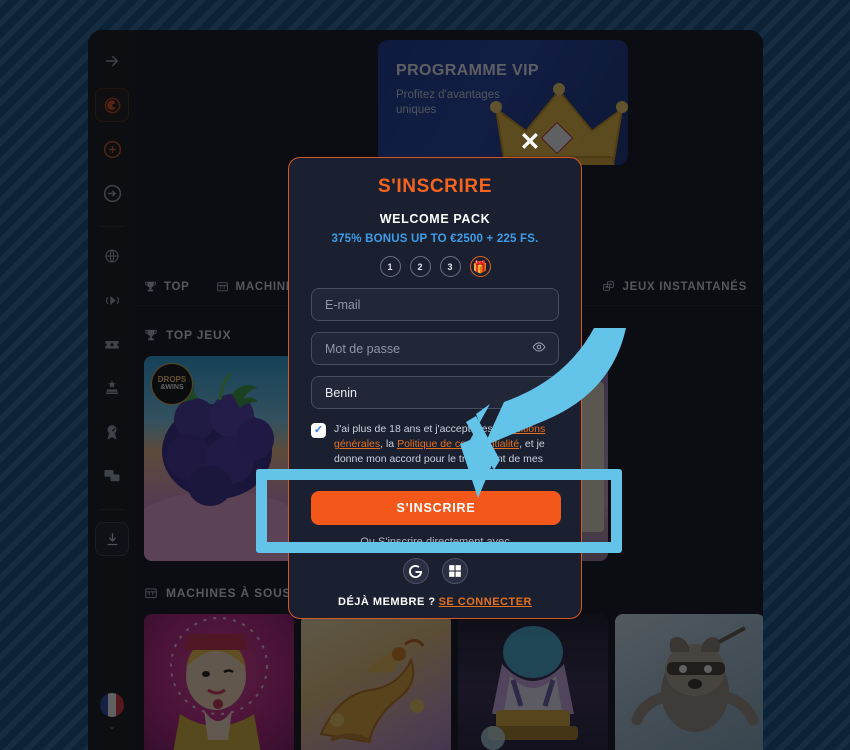  What do you see at coordinates (485, 602) in the screenshot?
I see `login-link: SE CONNECTER` at bounding box center [485, 602].